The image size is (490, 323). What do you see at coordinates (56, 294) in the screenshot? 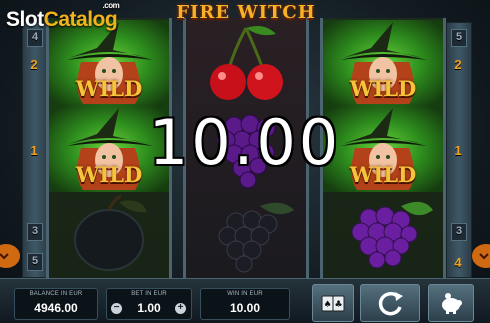
I see `balance-label: BALANCE IN EUR` at bounding box center [56, 294].